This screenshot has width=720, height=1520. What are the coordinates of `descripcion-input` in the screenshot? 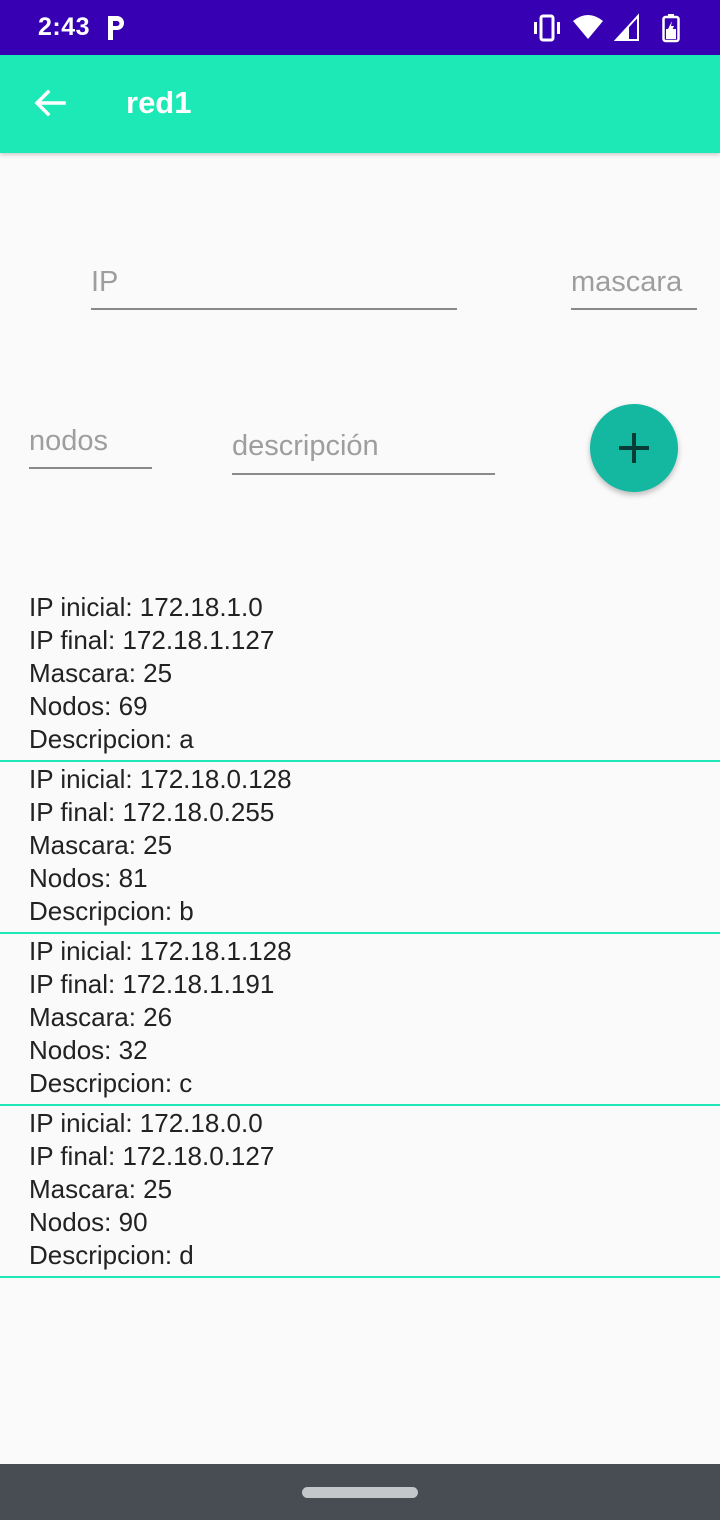 It's located at (363, 446).